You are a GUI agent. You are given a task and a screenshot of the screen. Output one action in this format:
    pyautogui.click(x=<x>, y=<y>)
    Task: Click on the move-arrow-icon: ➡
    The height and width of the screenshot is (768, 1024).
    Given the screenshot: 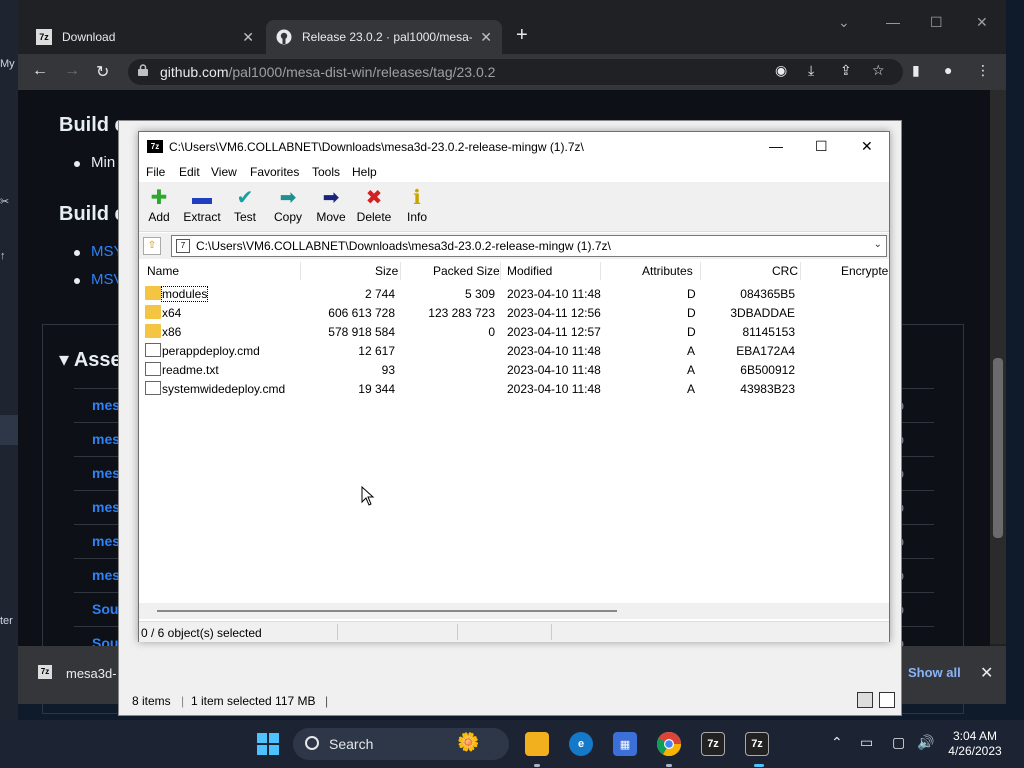 What is the action you would take?
    pyautogui.click(x=331, y=198)
    